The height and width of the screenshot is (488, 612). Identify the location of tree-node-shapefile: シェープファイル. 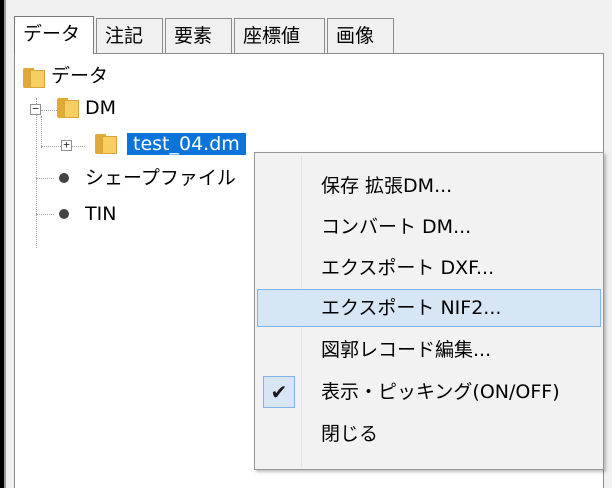
(160, 178).